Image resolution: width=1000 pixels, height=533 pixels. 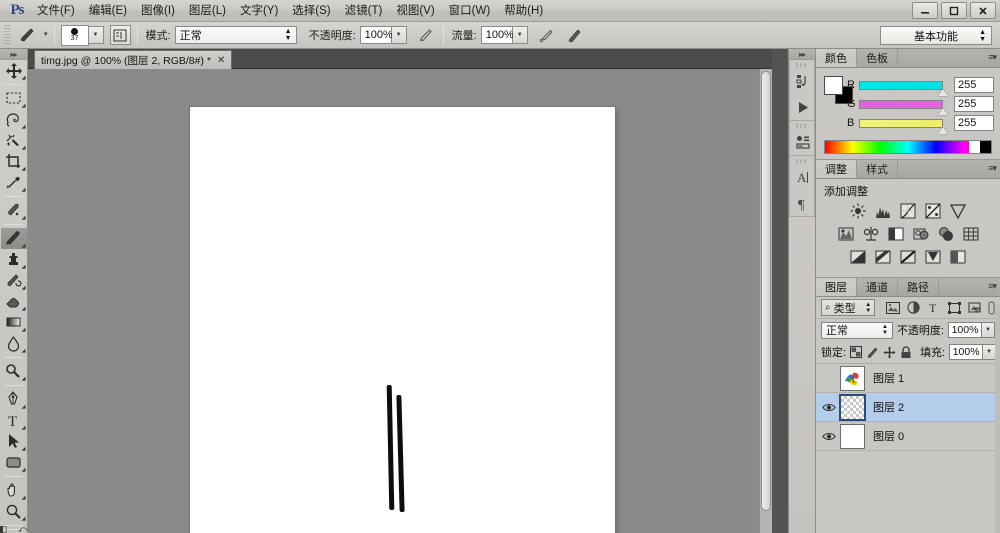 I want to click on channel-slider-thumb-B, so click(x=943, y=130).